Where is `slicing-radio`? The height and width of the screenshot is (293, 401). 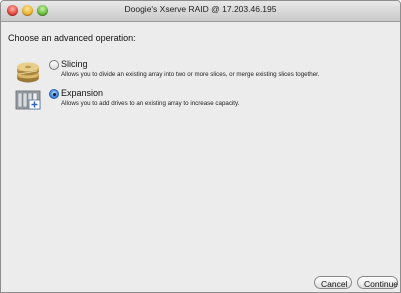
slicing-radio is located at coordinates (54, 65).